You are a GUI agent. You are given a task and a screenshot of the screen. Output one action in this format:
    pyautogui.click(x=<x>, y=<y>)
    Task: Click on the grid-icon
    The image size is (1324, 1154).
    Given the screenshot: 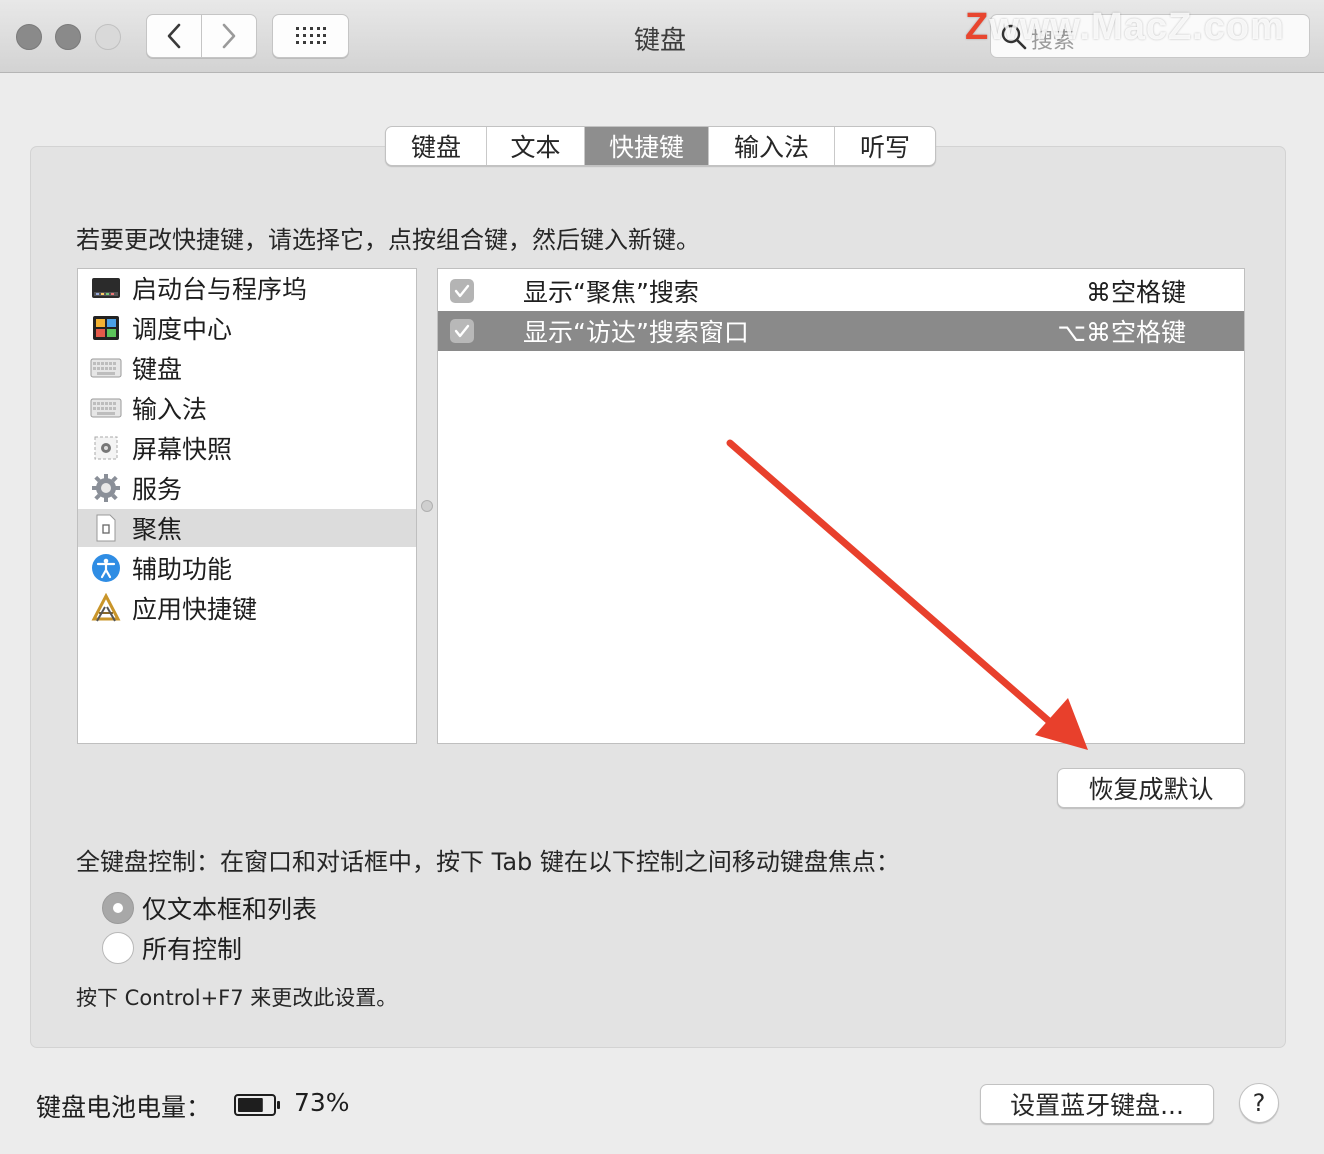 What is the action you would take?
    pyautogui.click(x=310, y=35)
    